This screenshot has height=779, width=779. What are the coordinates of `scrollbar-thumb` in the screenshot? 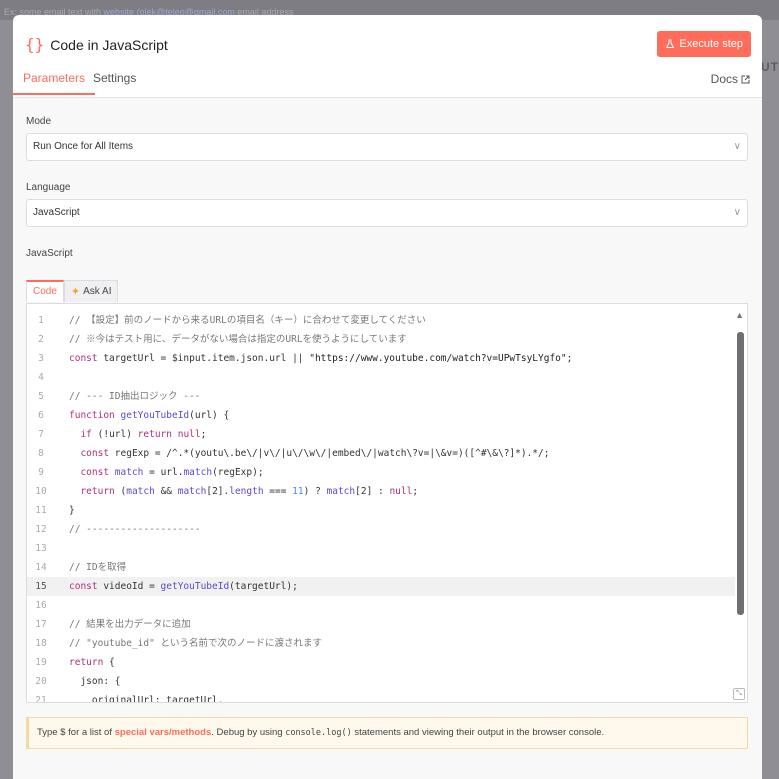 It's located at (740, 473).